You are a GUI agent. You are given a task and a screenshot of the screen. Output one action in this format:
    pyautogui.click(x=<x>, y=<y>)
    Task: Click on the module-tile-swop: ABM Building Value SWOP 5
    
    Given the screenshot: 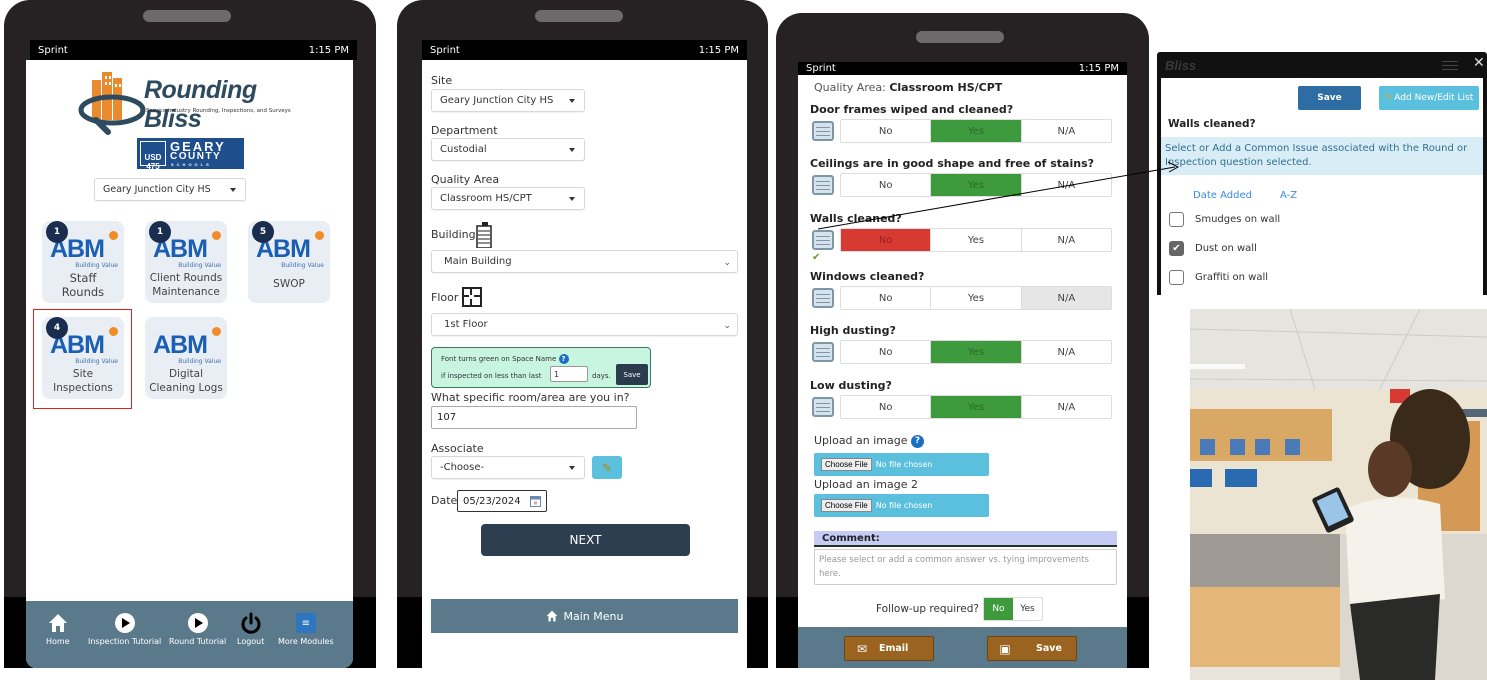 What is the action you would take?
    pyautogui.click(x=289, y=262)
    